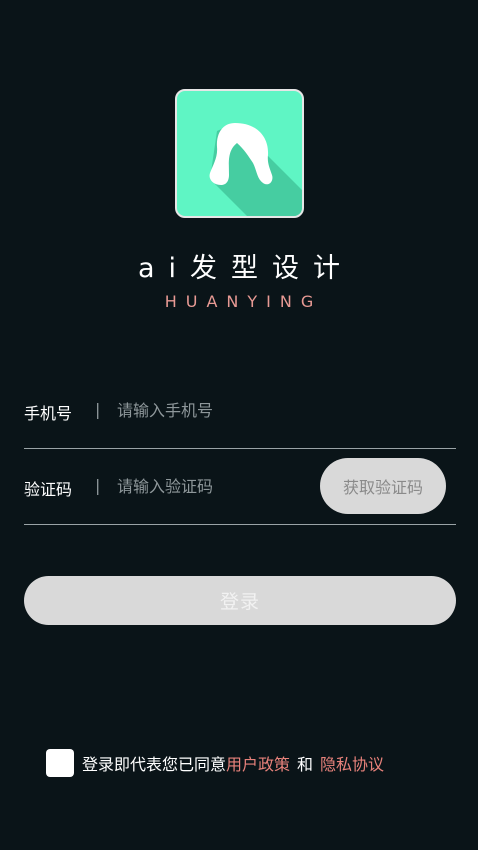  I want to click on hair-silhouette-icon, so click(255, 169).